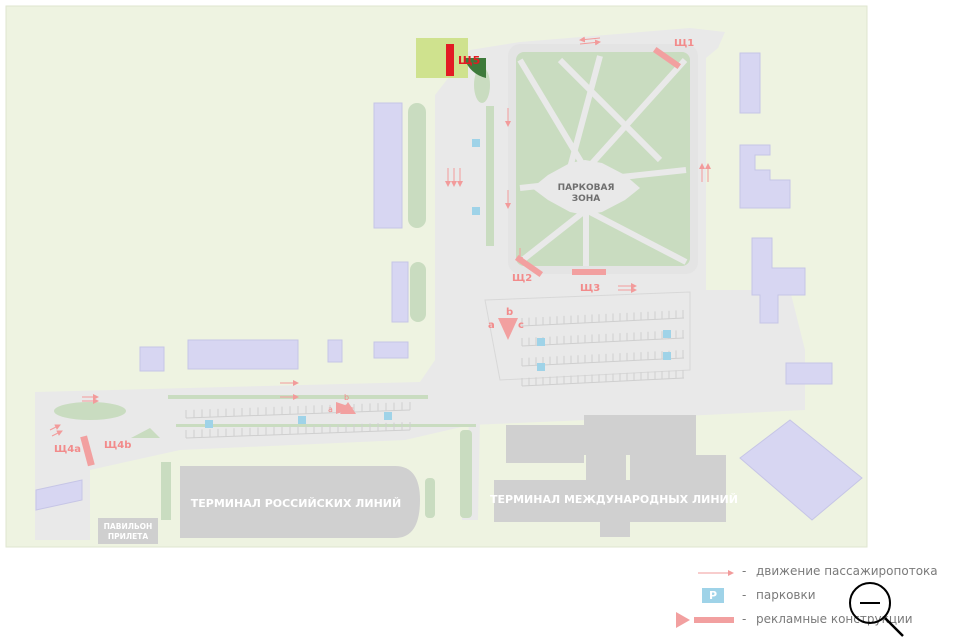  What do you see at coordinates (450, 60) in the screenshot?
I see `ad-sh5-bar` at bounding box center [450, 60].